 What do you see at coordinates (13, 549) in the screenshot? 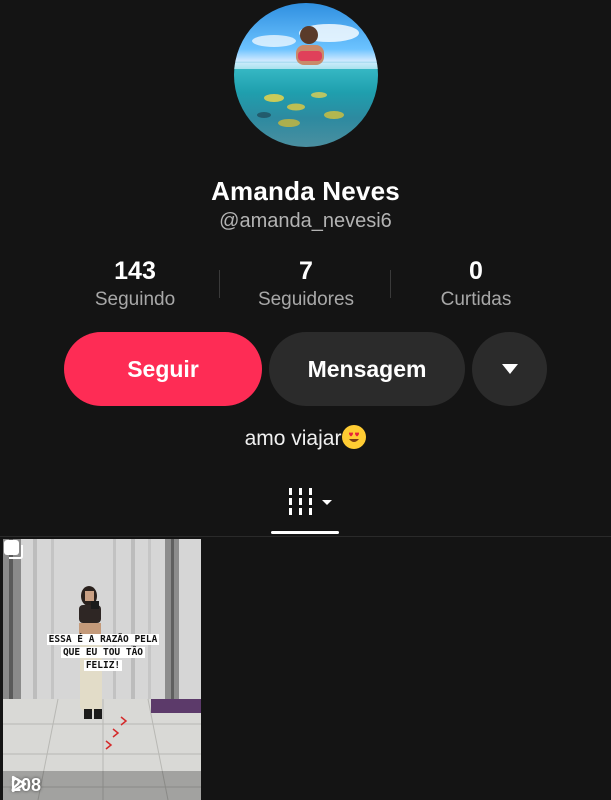
I see `multiple-images-icon` at bounding box center [13, 549].